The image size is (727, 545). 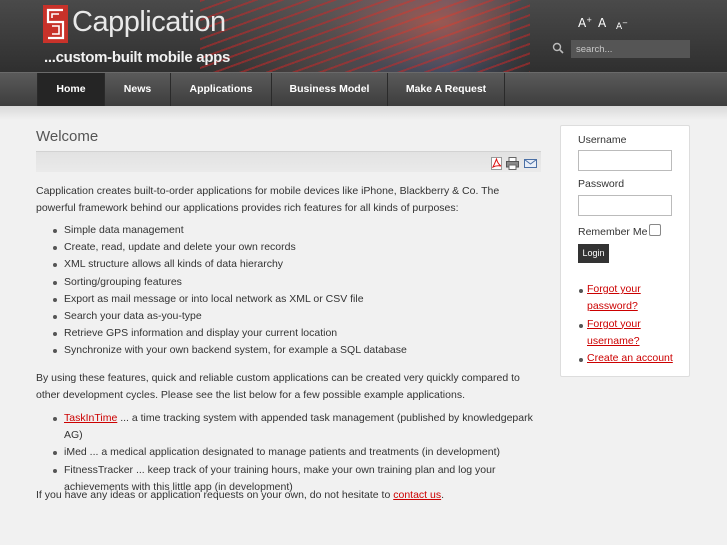 I want to click on nav-item-news: News, so click(x=138, y=89).